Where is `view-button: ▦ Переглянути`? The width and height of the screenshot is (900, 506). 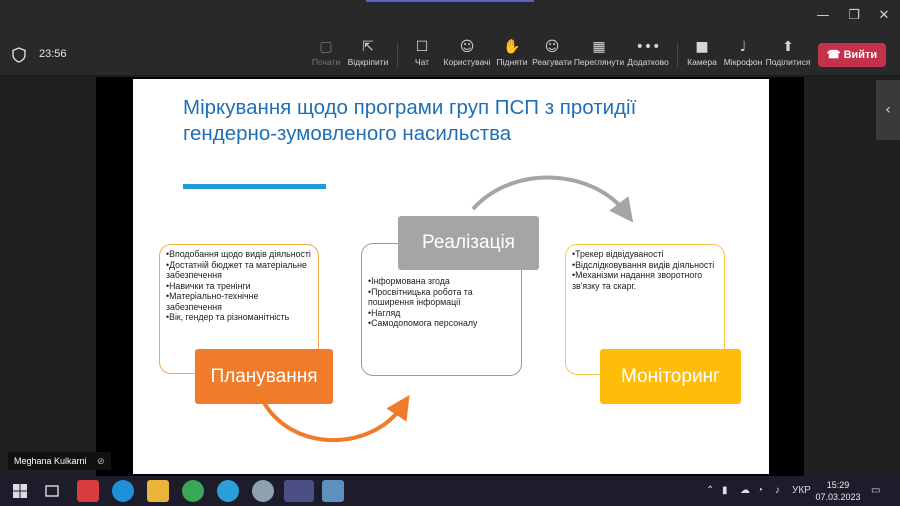
view-button: ▦ Переглянути is located at coordinates (599, 56).